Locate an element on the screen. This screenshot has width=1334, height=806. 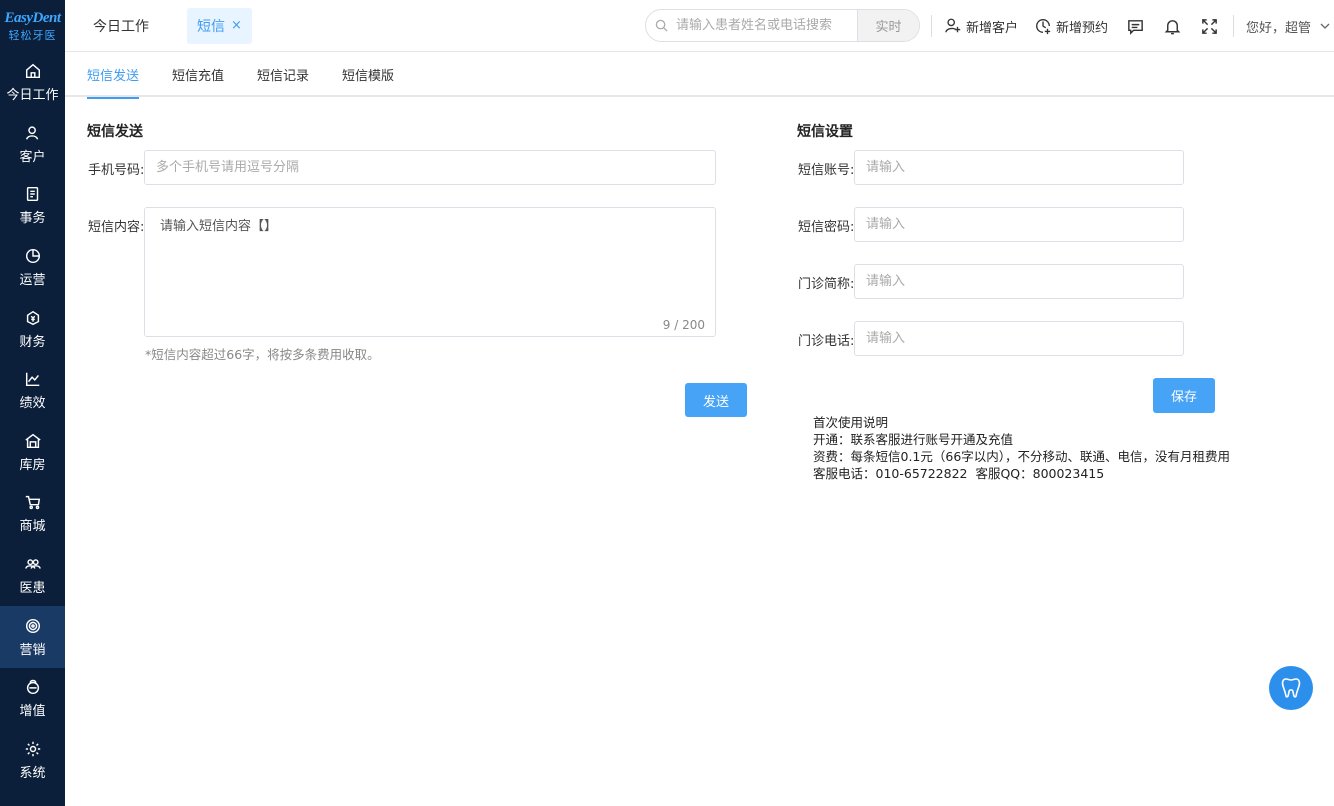
clinic-phone-input is located at coordinates (1019, 338).